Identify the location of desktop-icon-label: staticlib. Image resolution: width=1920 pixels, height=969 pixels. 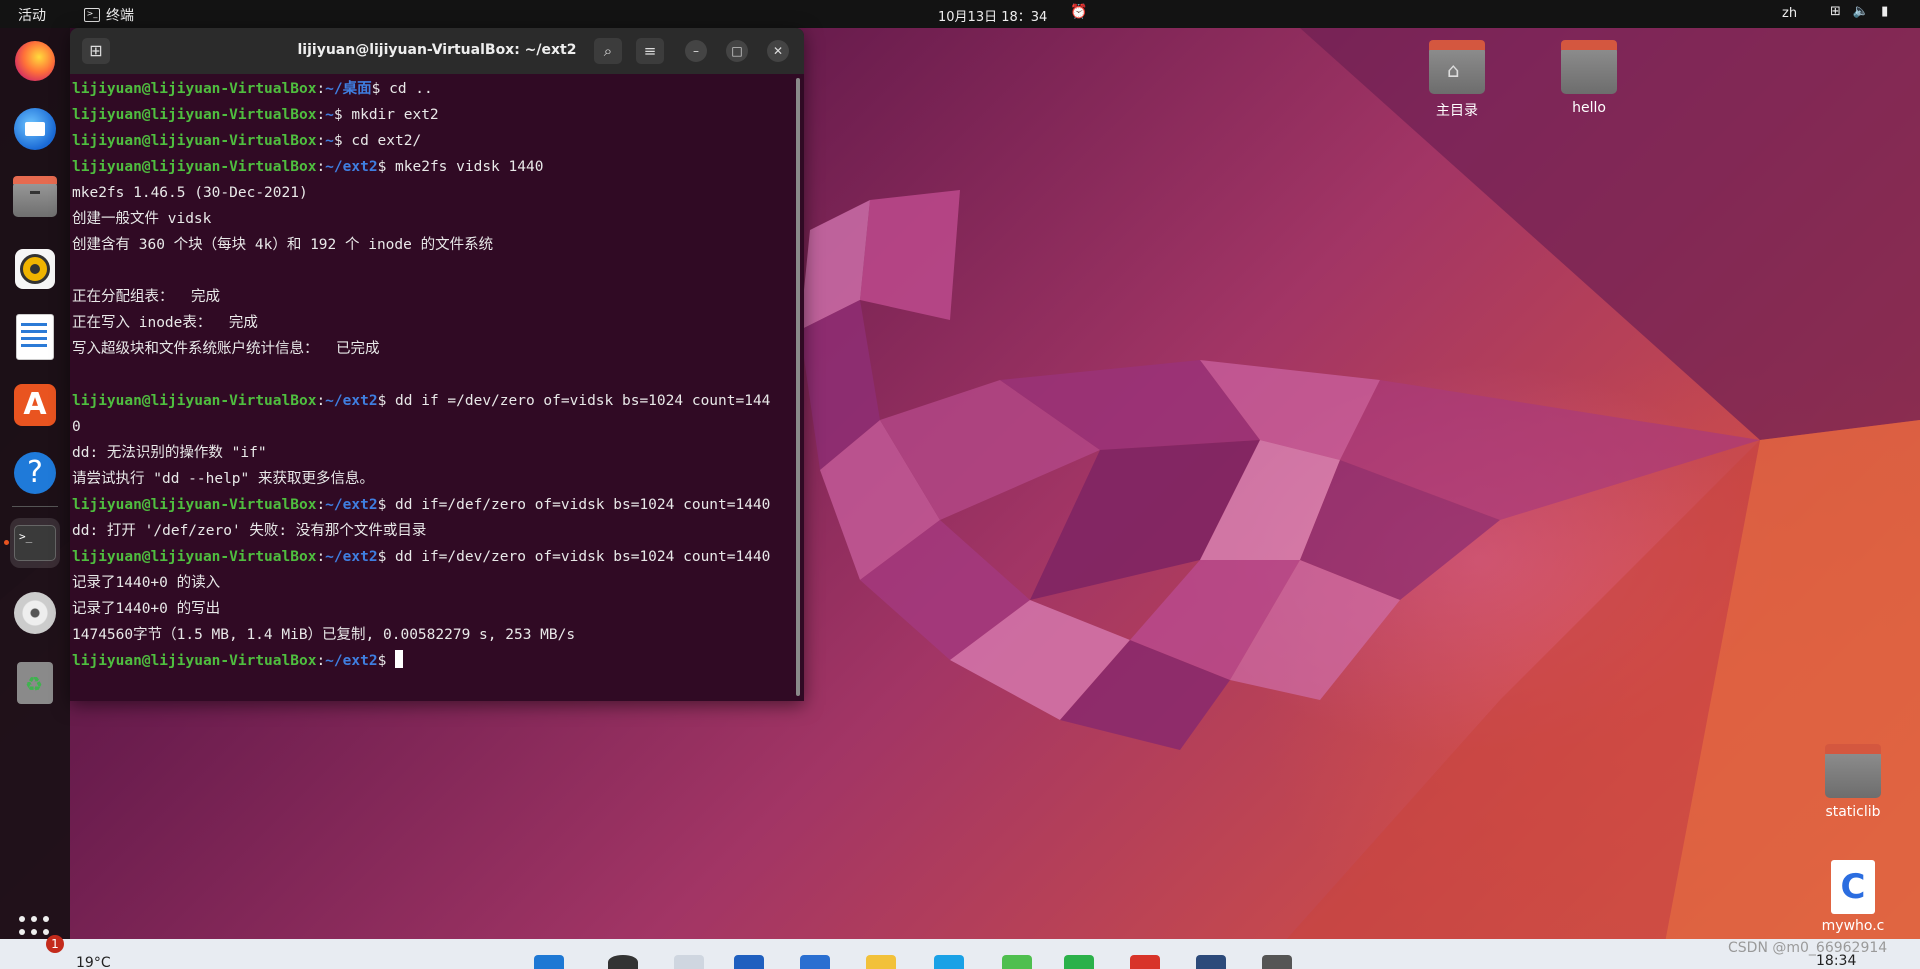
(1853, 812).